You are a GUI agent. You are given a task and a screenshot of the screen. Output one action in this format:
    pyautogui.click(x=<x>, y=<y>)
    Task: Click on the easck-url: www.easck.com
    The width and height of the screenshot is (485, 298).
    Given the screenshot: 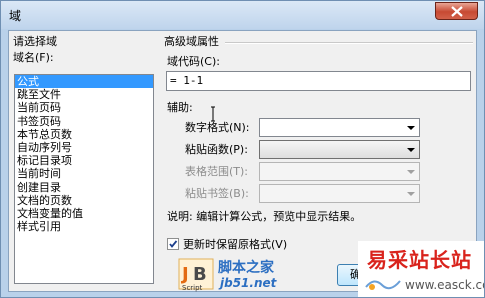 What is the action you would take?
    pyautogui.click(x=444, y=285)
    